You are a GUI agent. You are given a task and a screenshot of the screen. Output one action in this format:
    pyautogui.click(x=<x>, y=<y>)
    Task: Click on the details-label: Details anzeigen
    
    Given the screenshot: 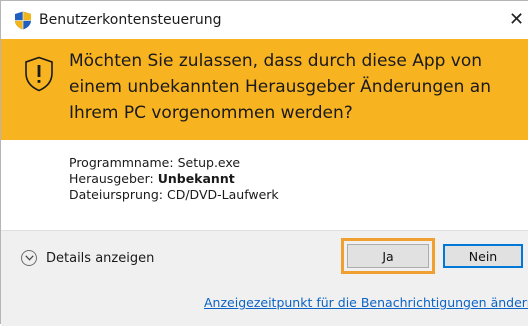 What is the action you would take?
    pyautogui.click(x=100, y=258)
    